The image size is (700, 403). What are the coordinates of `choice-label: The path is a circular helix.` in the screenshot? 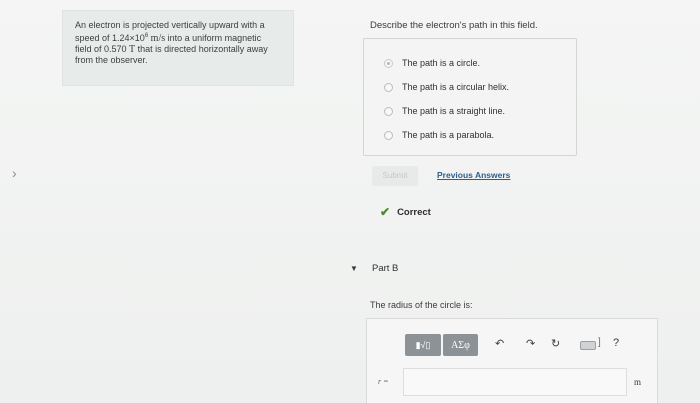 It's located at (456, 87).